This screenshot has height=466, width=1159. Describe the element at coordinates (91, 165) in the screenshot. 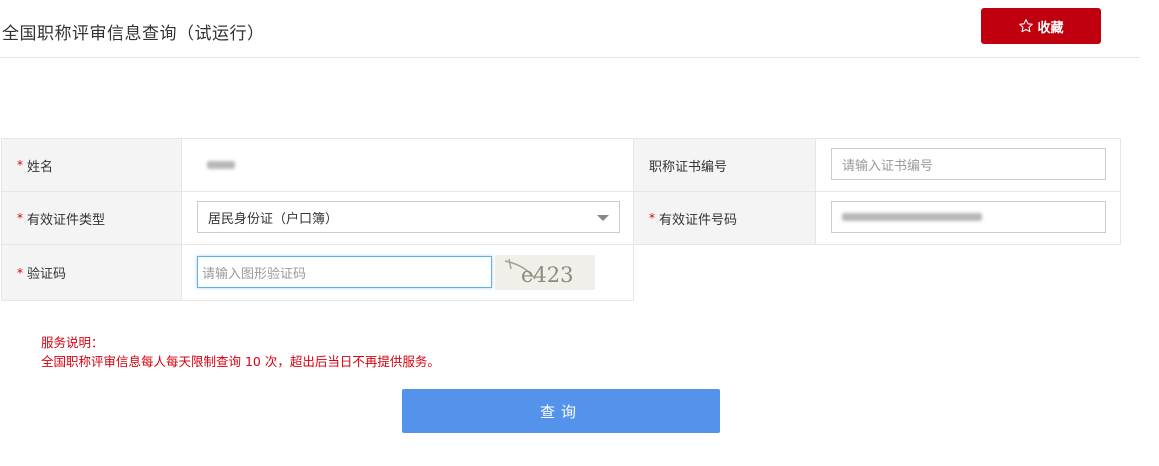

I see `name-label-cell: * 姓名` at that location.